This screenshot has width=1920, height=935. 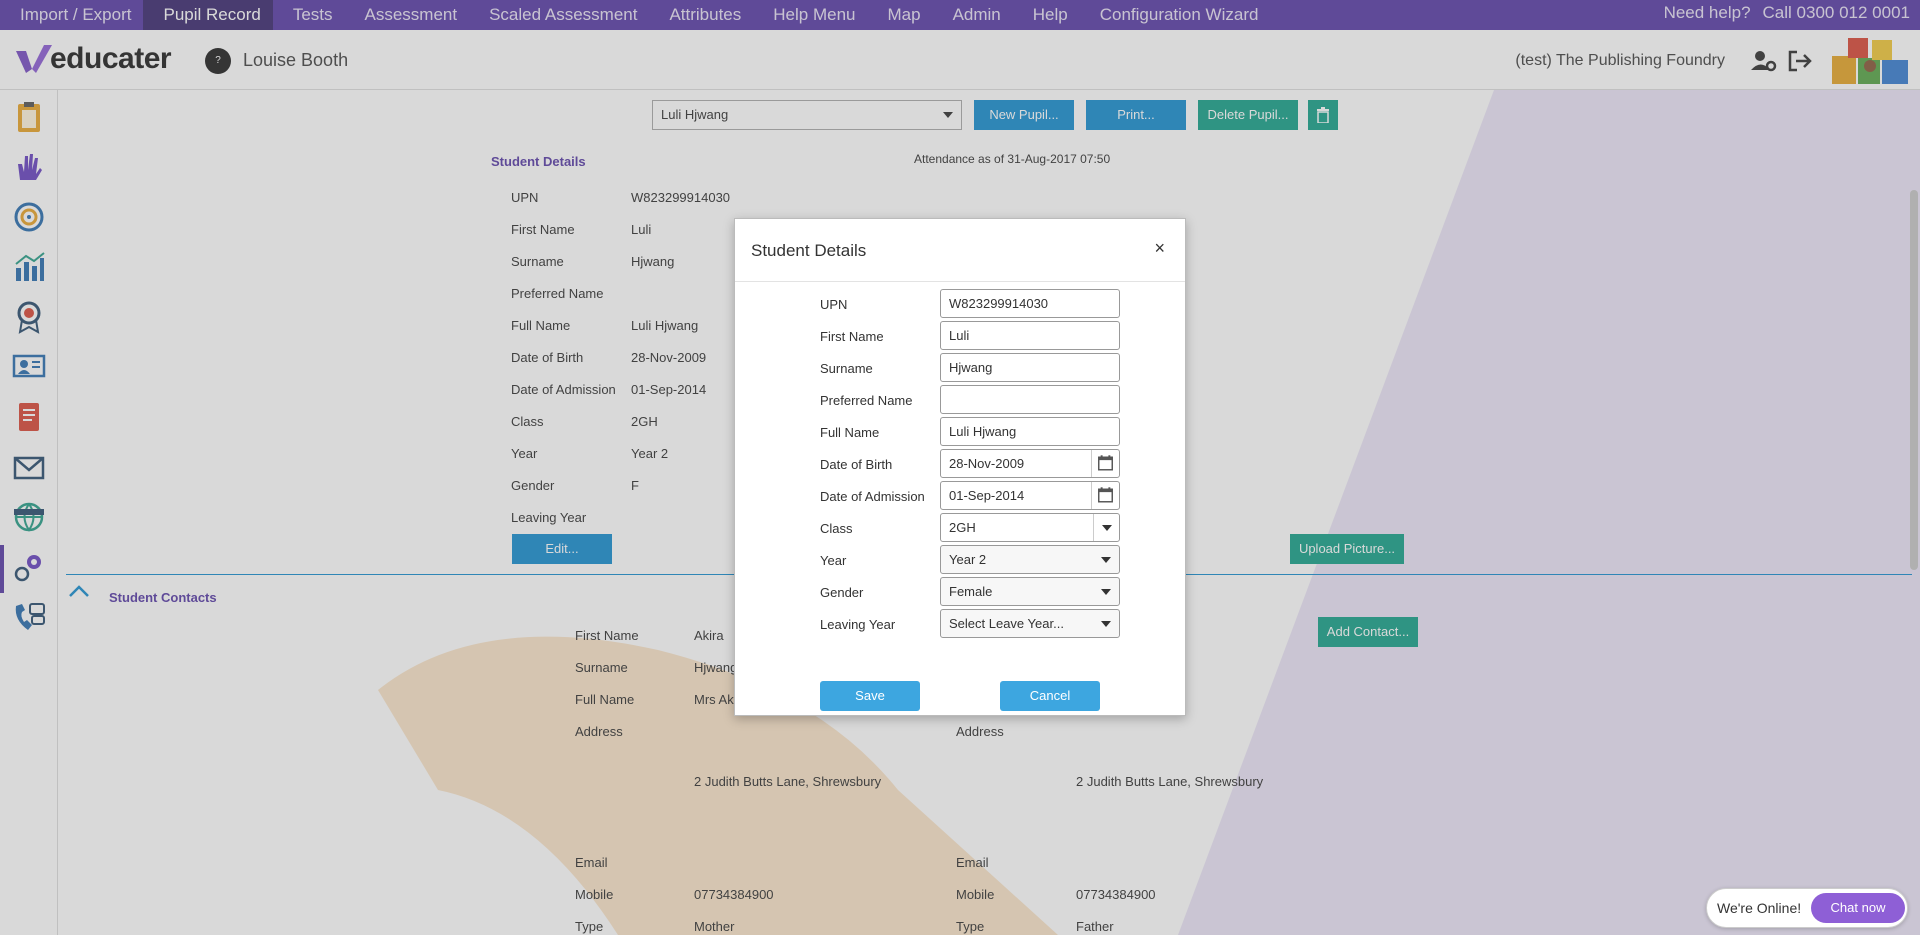 What do you see at coordinates (866, 400) in the screenshot?
I see `field-label: Preferred Name` at bounding box center [866, 400].